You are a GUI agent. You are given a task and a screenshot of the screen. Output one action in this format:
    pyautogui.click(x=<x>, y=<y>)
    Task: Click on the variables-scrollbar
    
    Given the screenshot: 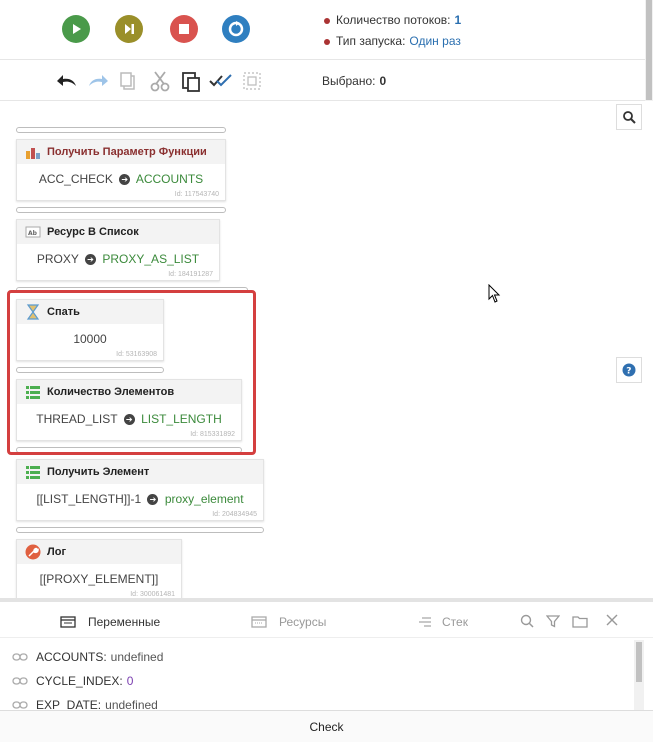 What is the action you would take?
    pyautogui.click(x=639, y=675)
    